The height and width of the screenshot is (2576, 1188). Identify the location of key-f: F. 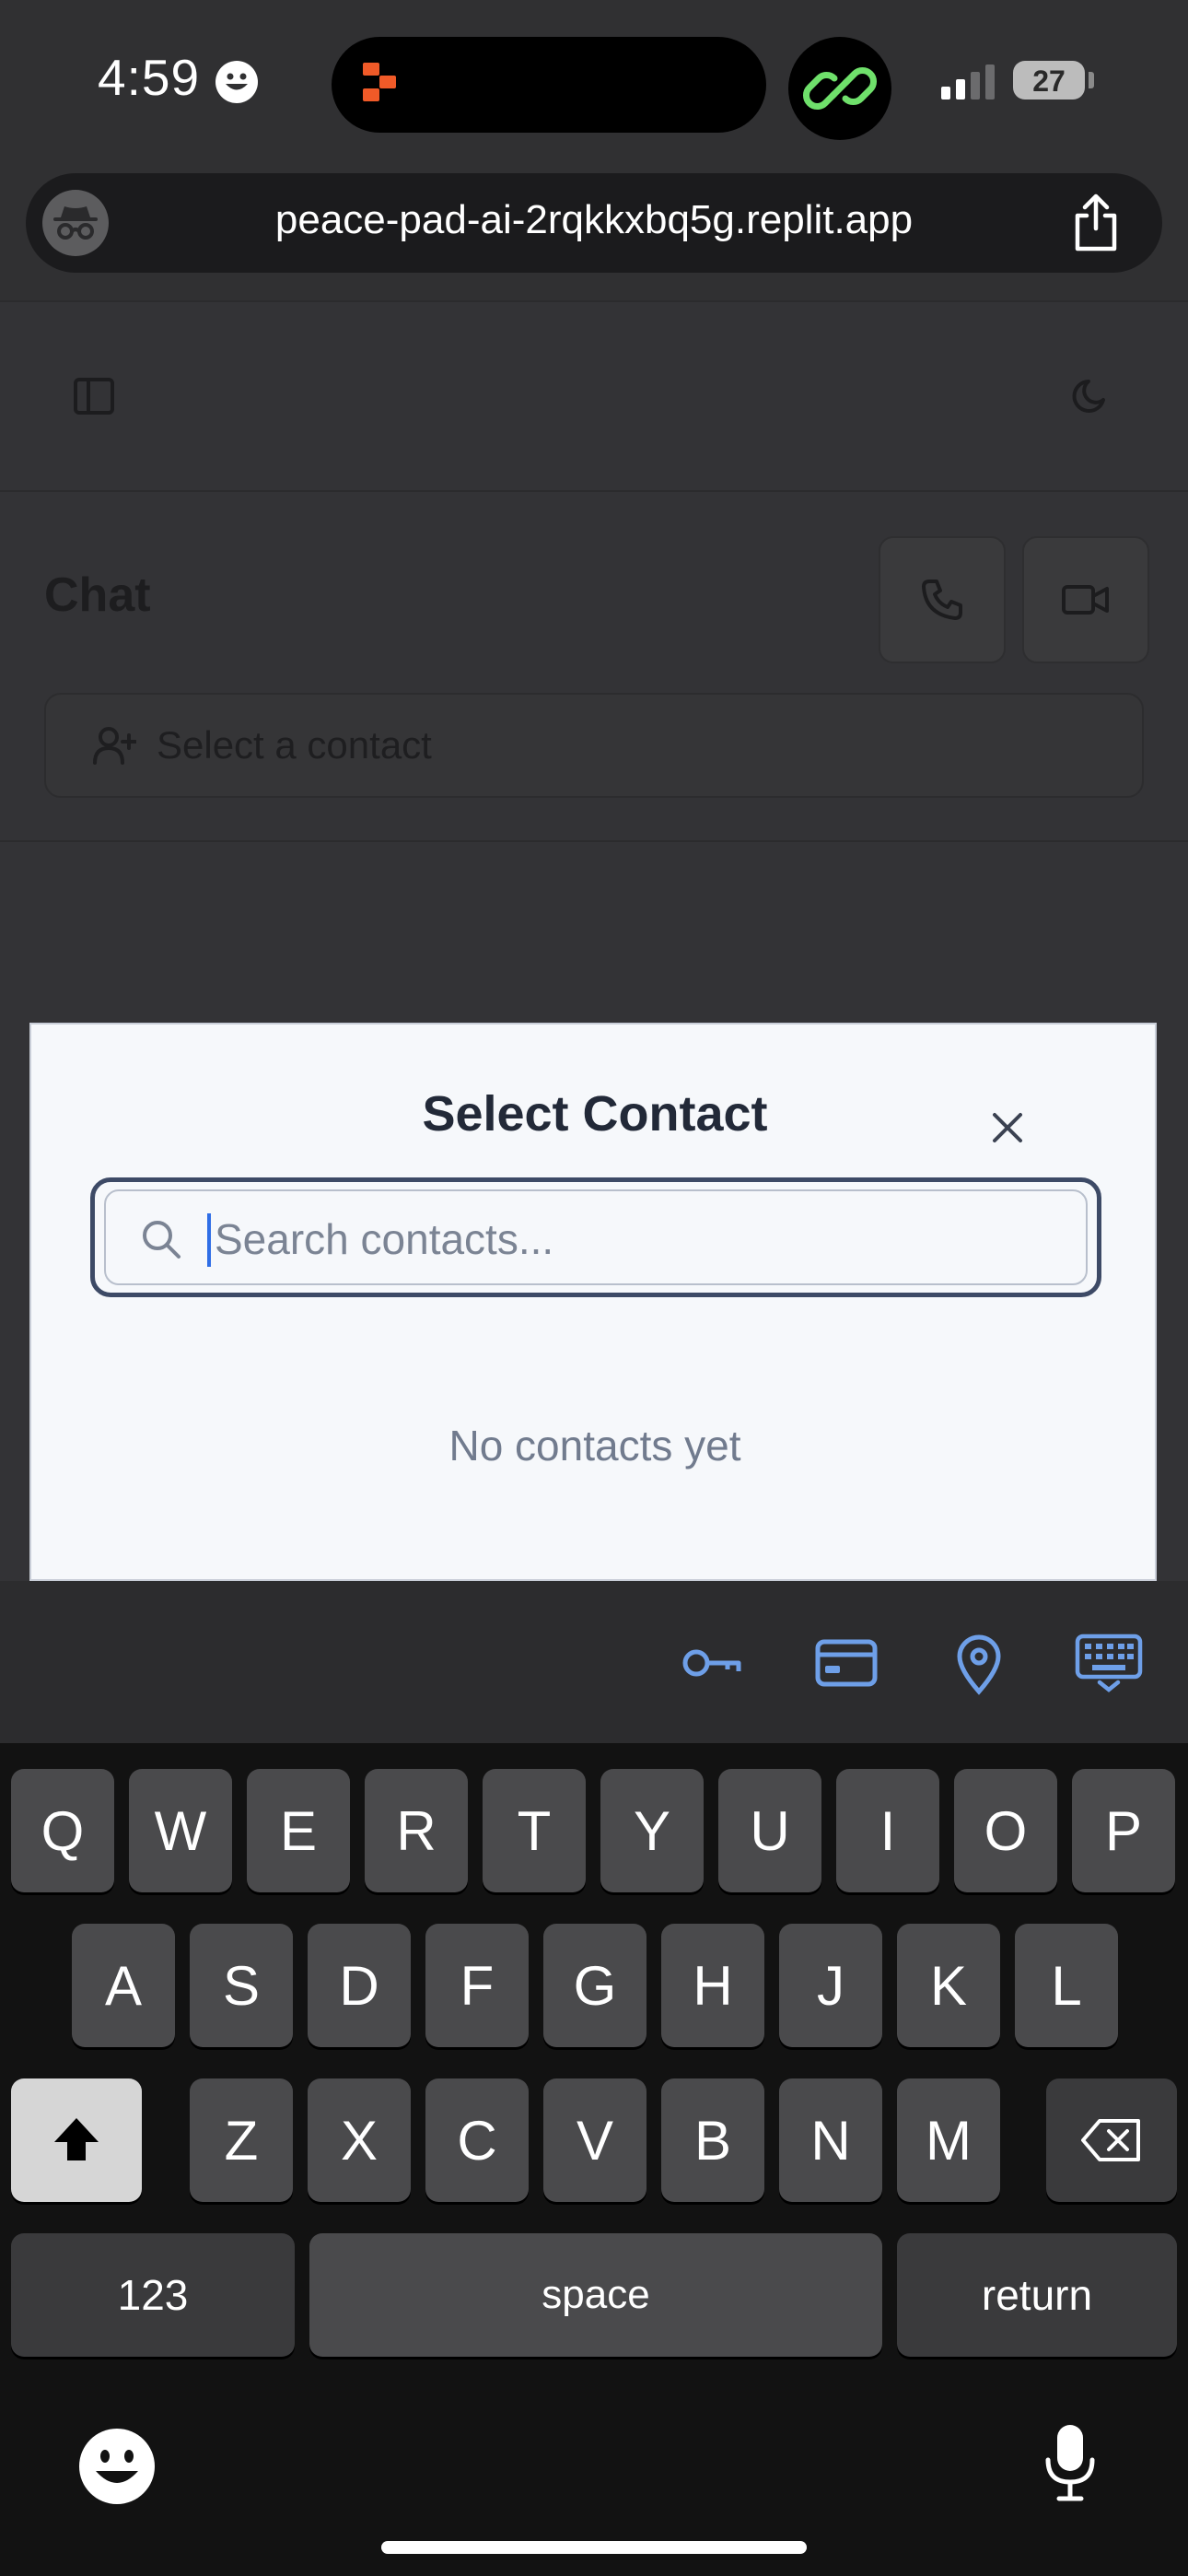
(477, 1986).